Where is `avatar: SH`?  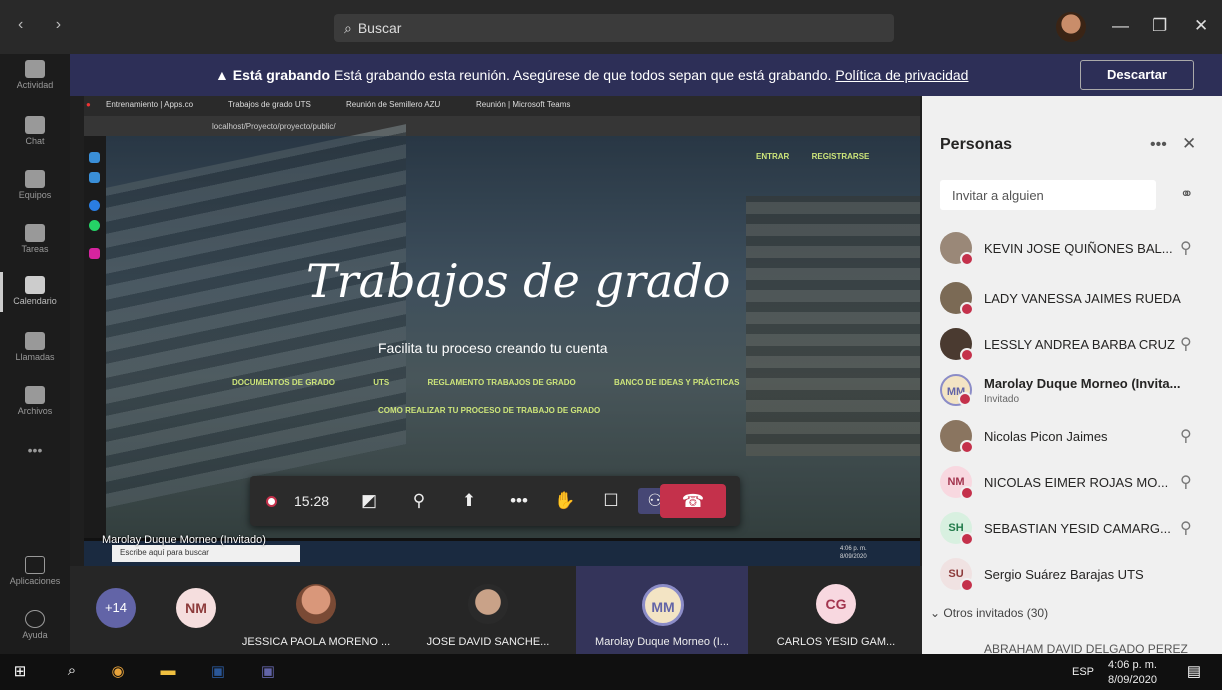
avatar: SH is located at coordinates (957, 529).